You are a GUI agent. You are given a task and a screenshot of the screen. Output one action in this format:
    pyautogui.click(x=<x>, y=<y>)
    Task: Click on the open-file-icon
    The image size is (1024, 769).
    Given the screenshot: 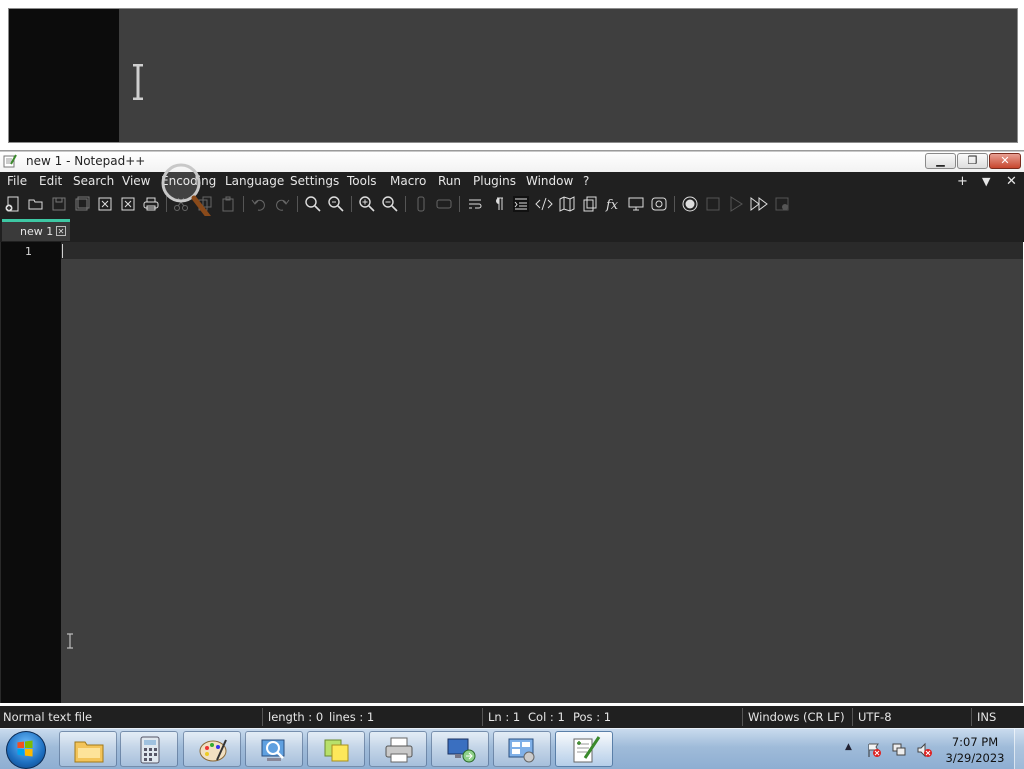 What is the action you would take?
    pyautogui.click(x=36, y=204)
    